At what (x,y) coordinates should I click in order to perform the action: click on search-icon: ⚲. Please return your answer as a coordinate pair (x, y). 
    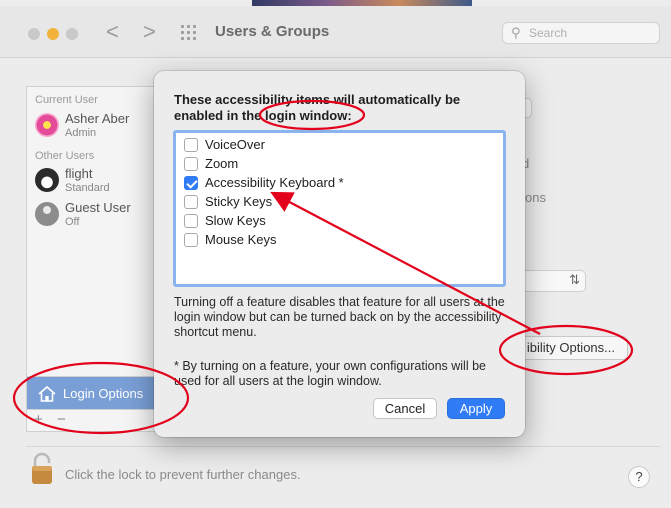
    Looking at the image, I should click on (516, 32).